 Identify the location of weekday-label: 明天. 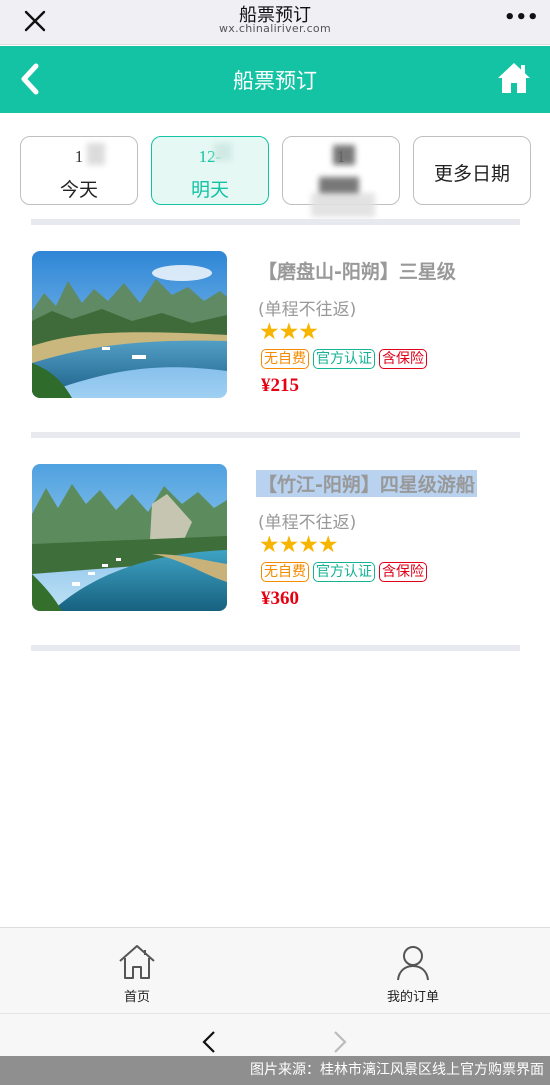
(209, 190).